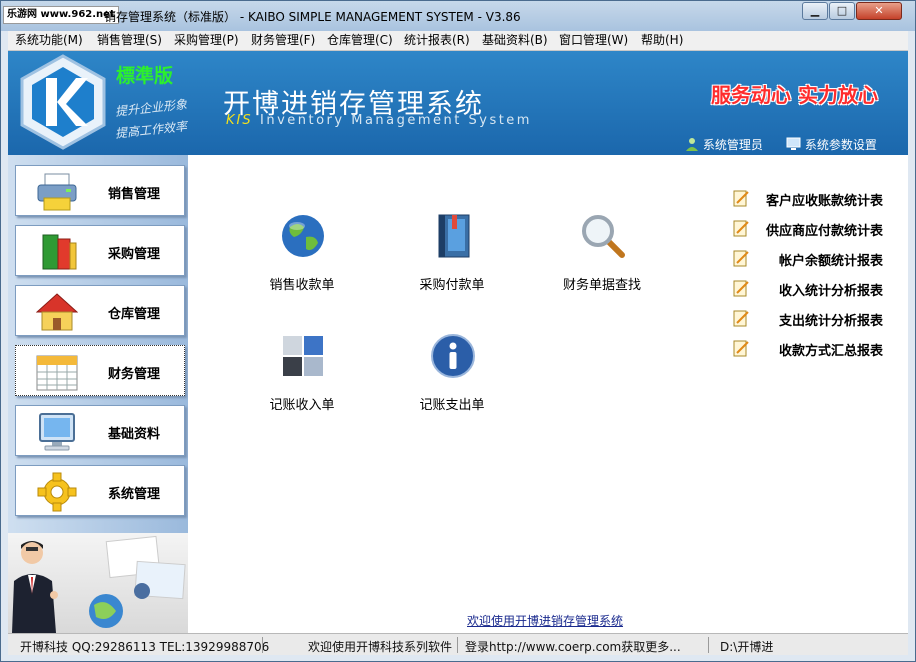 This screenshot has height=662, width=916. I want to click on report-customer-receivable-label: 客户应收账款统计表, so click(824, 201).